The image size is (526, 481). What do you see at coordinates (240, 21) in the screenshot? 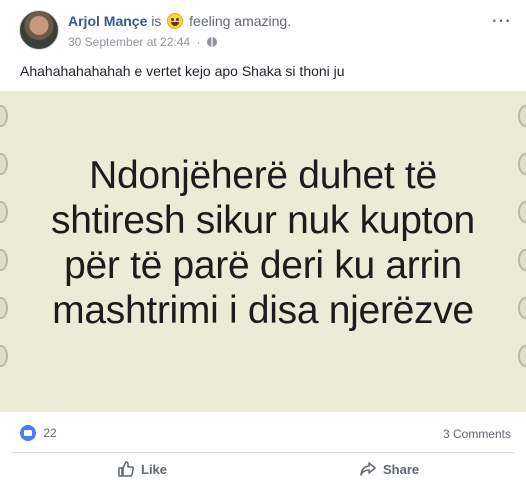
I see `feeling-label: feeling amazing.` at bounding box center [240, 21].